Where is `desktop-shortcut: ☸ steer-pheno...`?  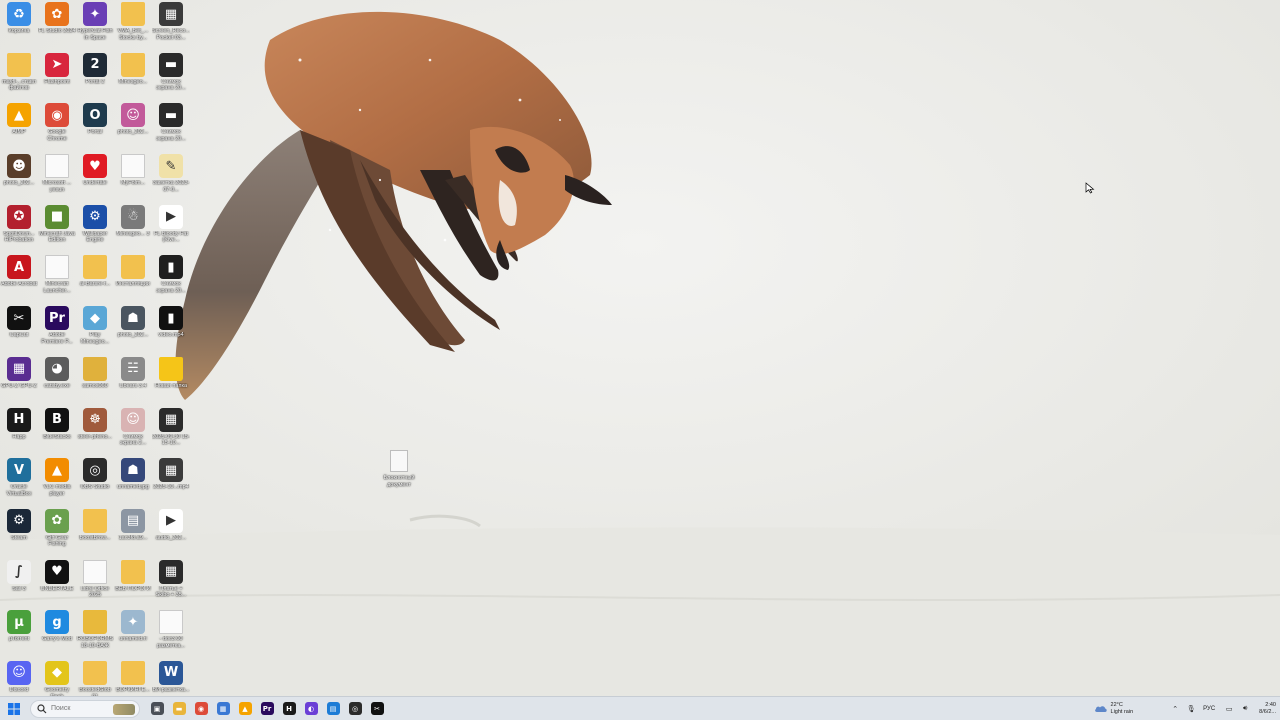
desktop-shortcut: ☸ steer-pheno... is located at coordinates (95, 431).